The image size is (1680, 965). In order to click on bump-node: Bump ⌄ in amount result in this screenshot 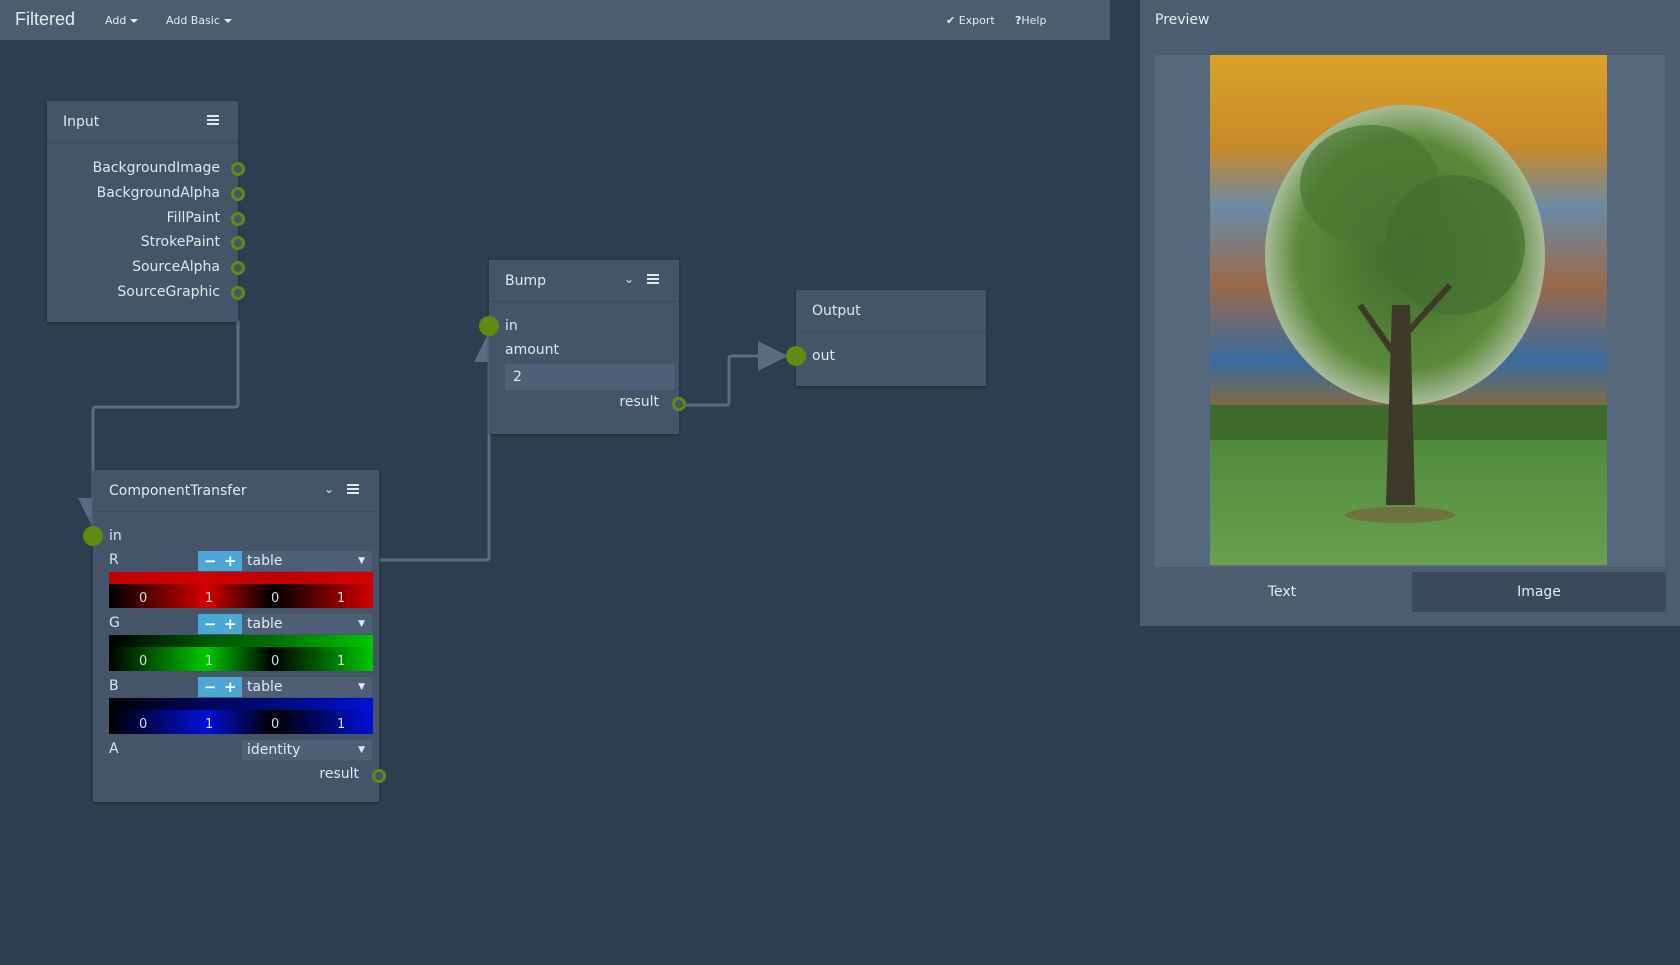, I will do `click(582, 347)`.